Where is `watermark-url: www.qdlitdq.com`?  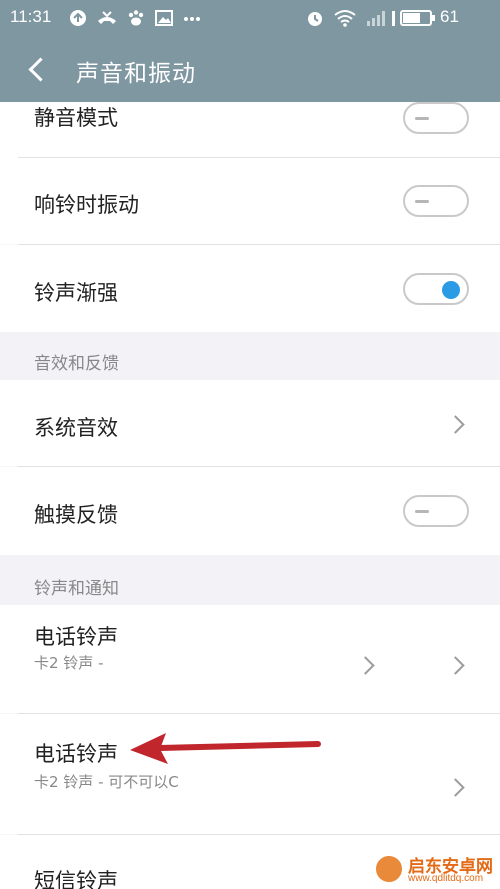 watermark-url: www.qdlitdq.com is located at coordinates (446, 878).